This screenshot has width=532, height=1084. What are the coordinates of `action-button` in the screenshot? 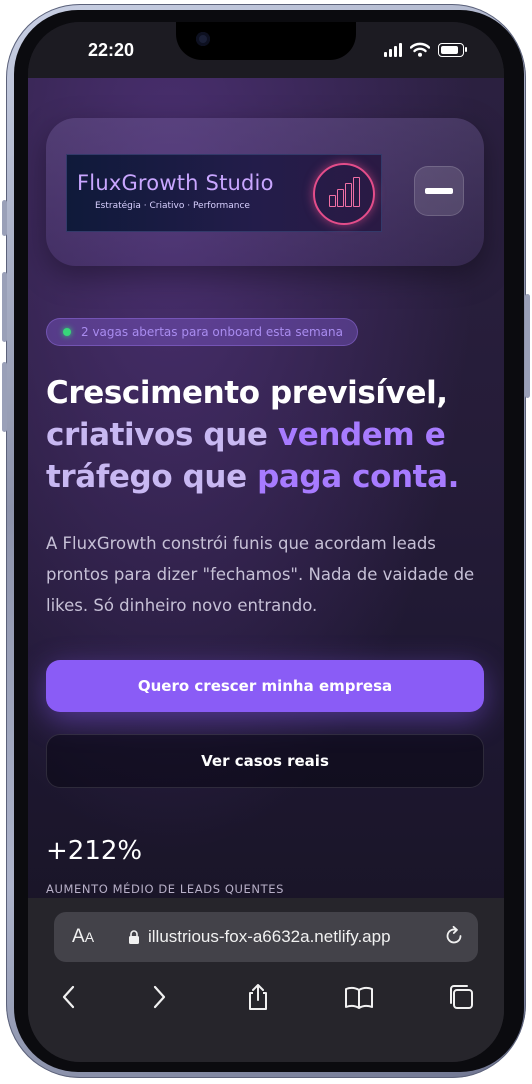 It's located at (4, 218).